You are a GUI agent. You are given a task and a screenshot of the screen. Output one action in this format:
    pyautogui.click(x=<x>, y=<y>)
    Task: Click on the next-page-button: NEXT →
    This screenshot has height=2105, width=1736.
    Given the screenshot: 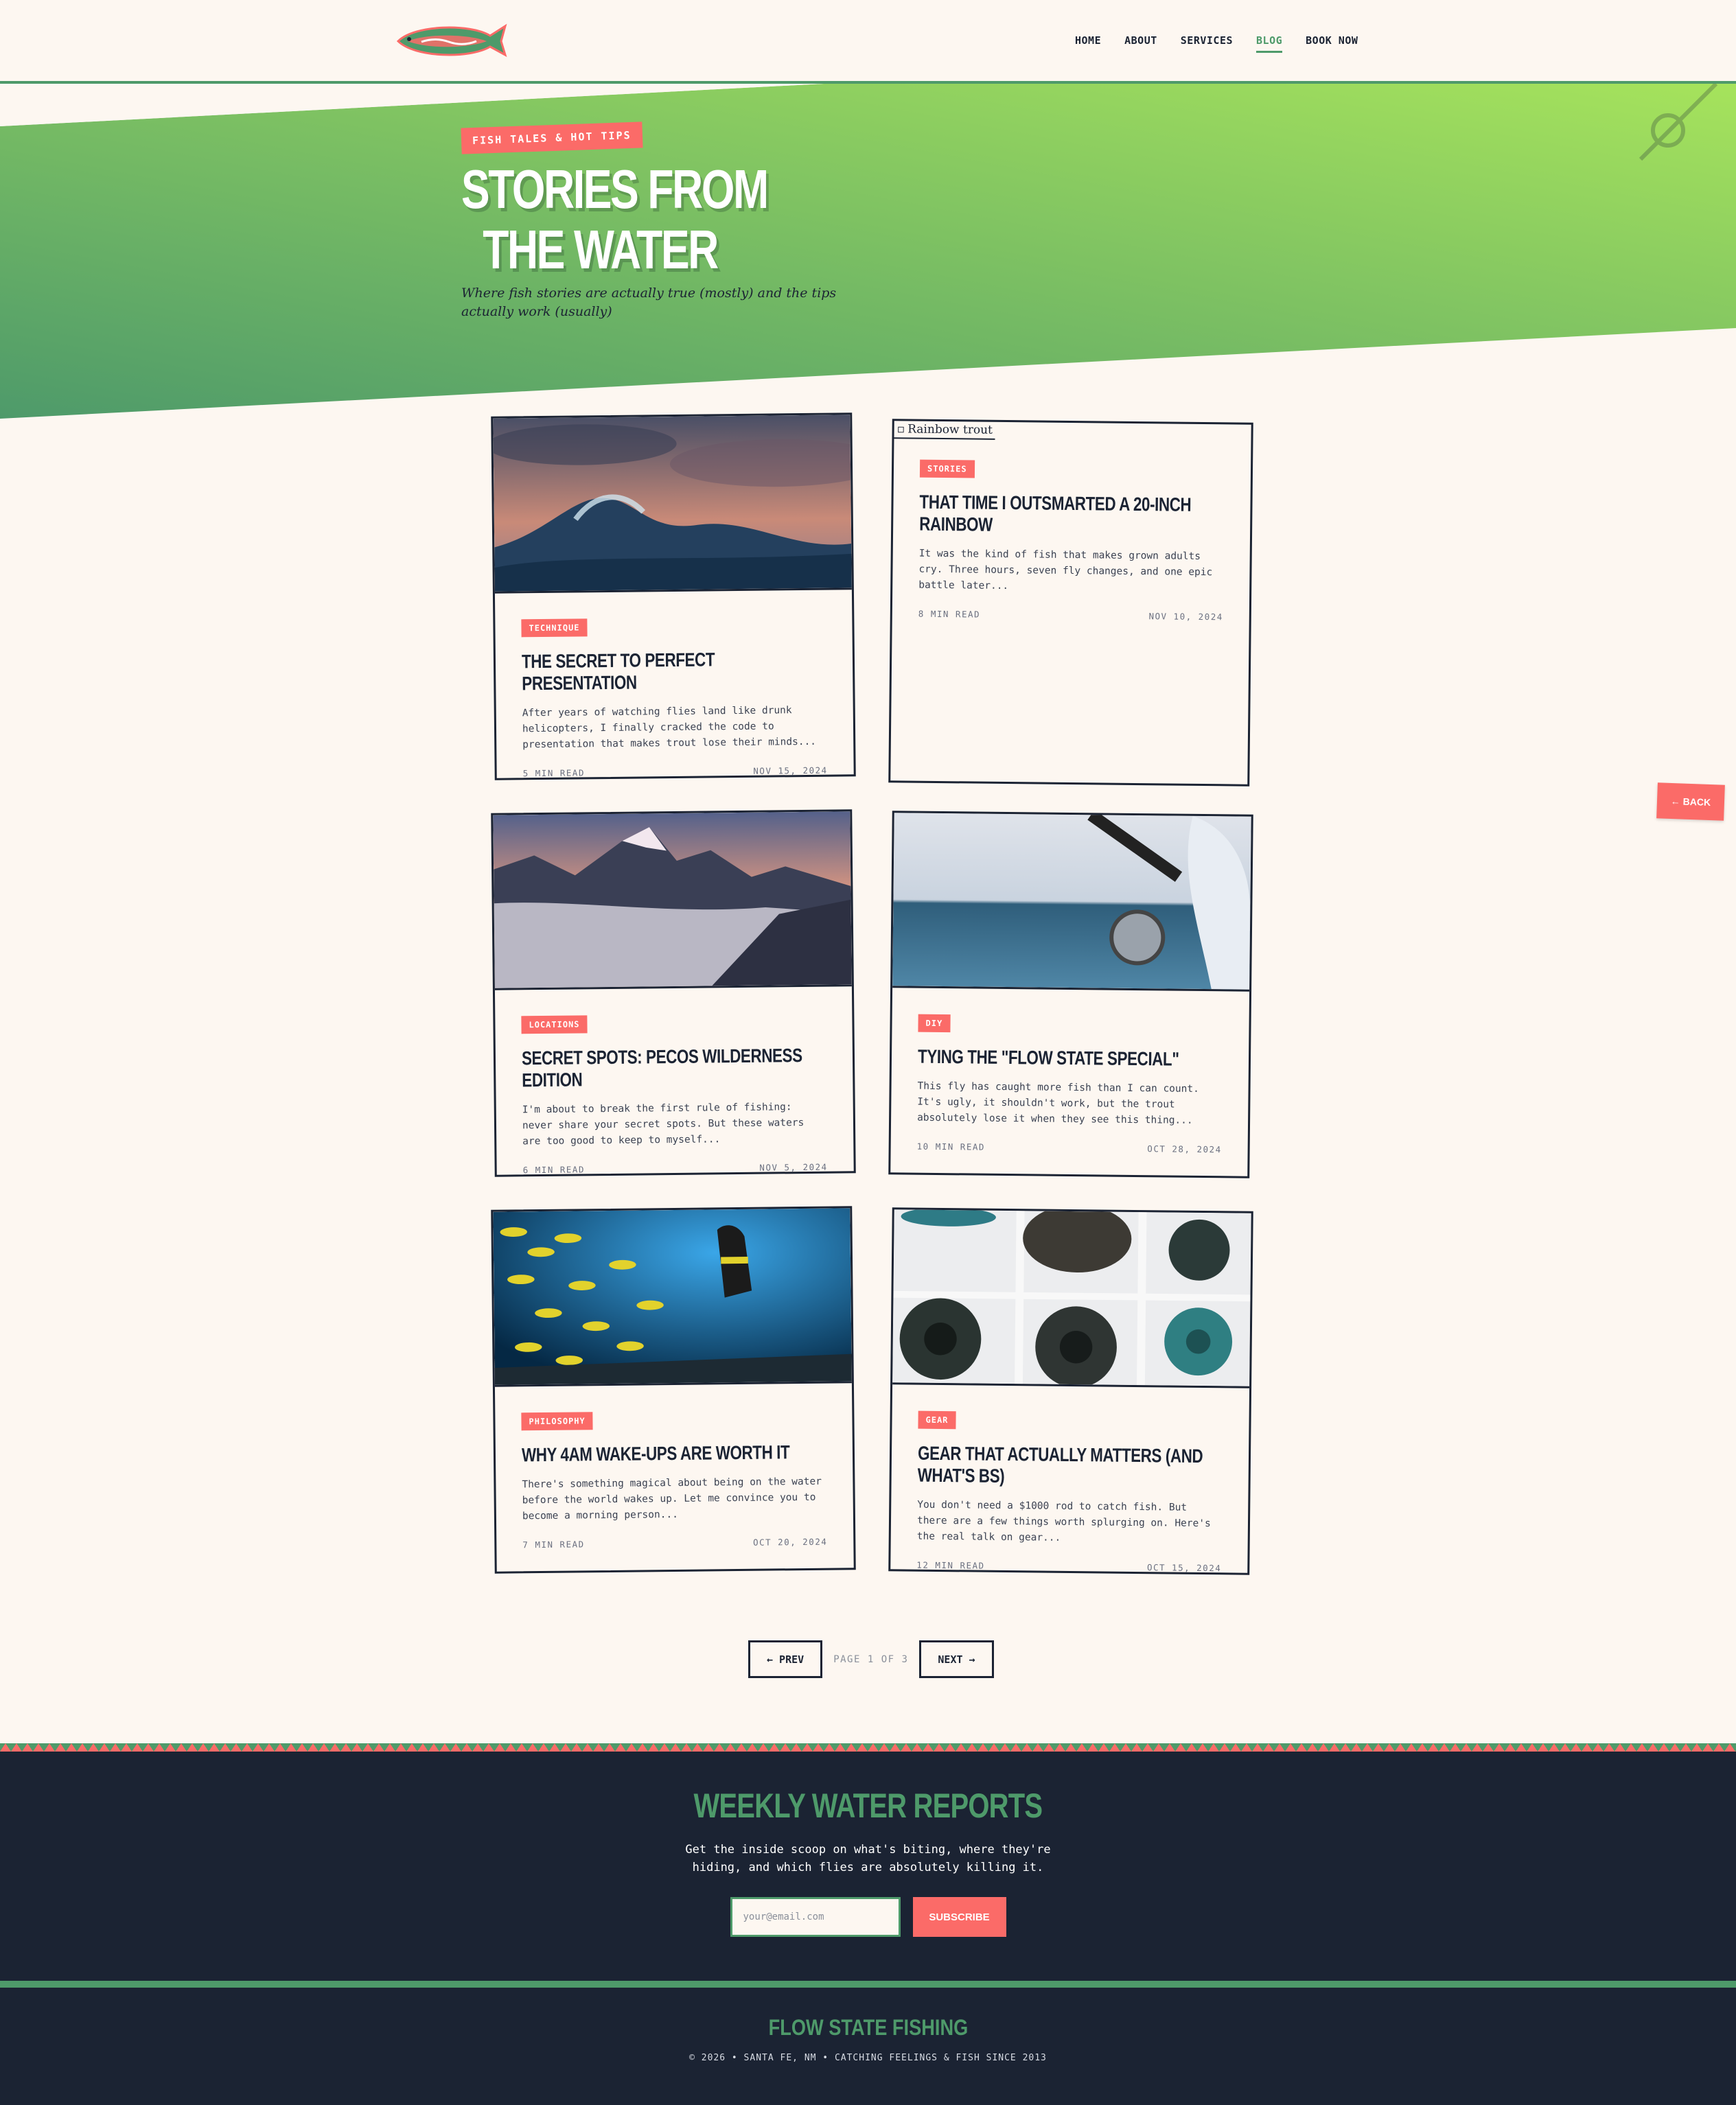 What is the action you would take?
    pyautogui.click(x=956, y=1659)
    